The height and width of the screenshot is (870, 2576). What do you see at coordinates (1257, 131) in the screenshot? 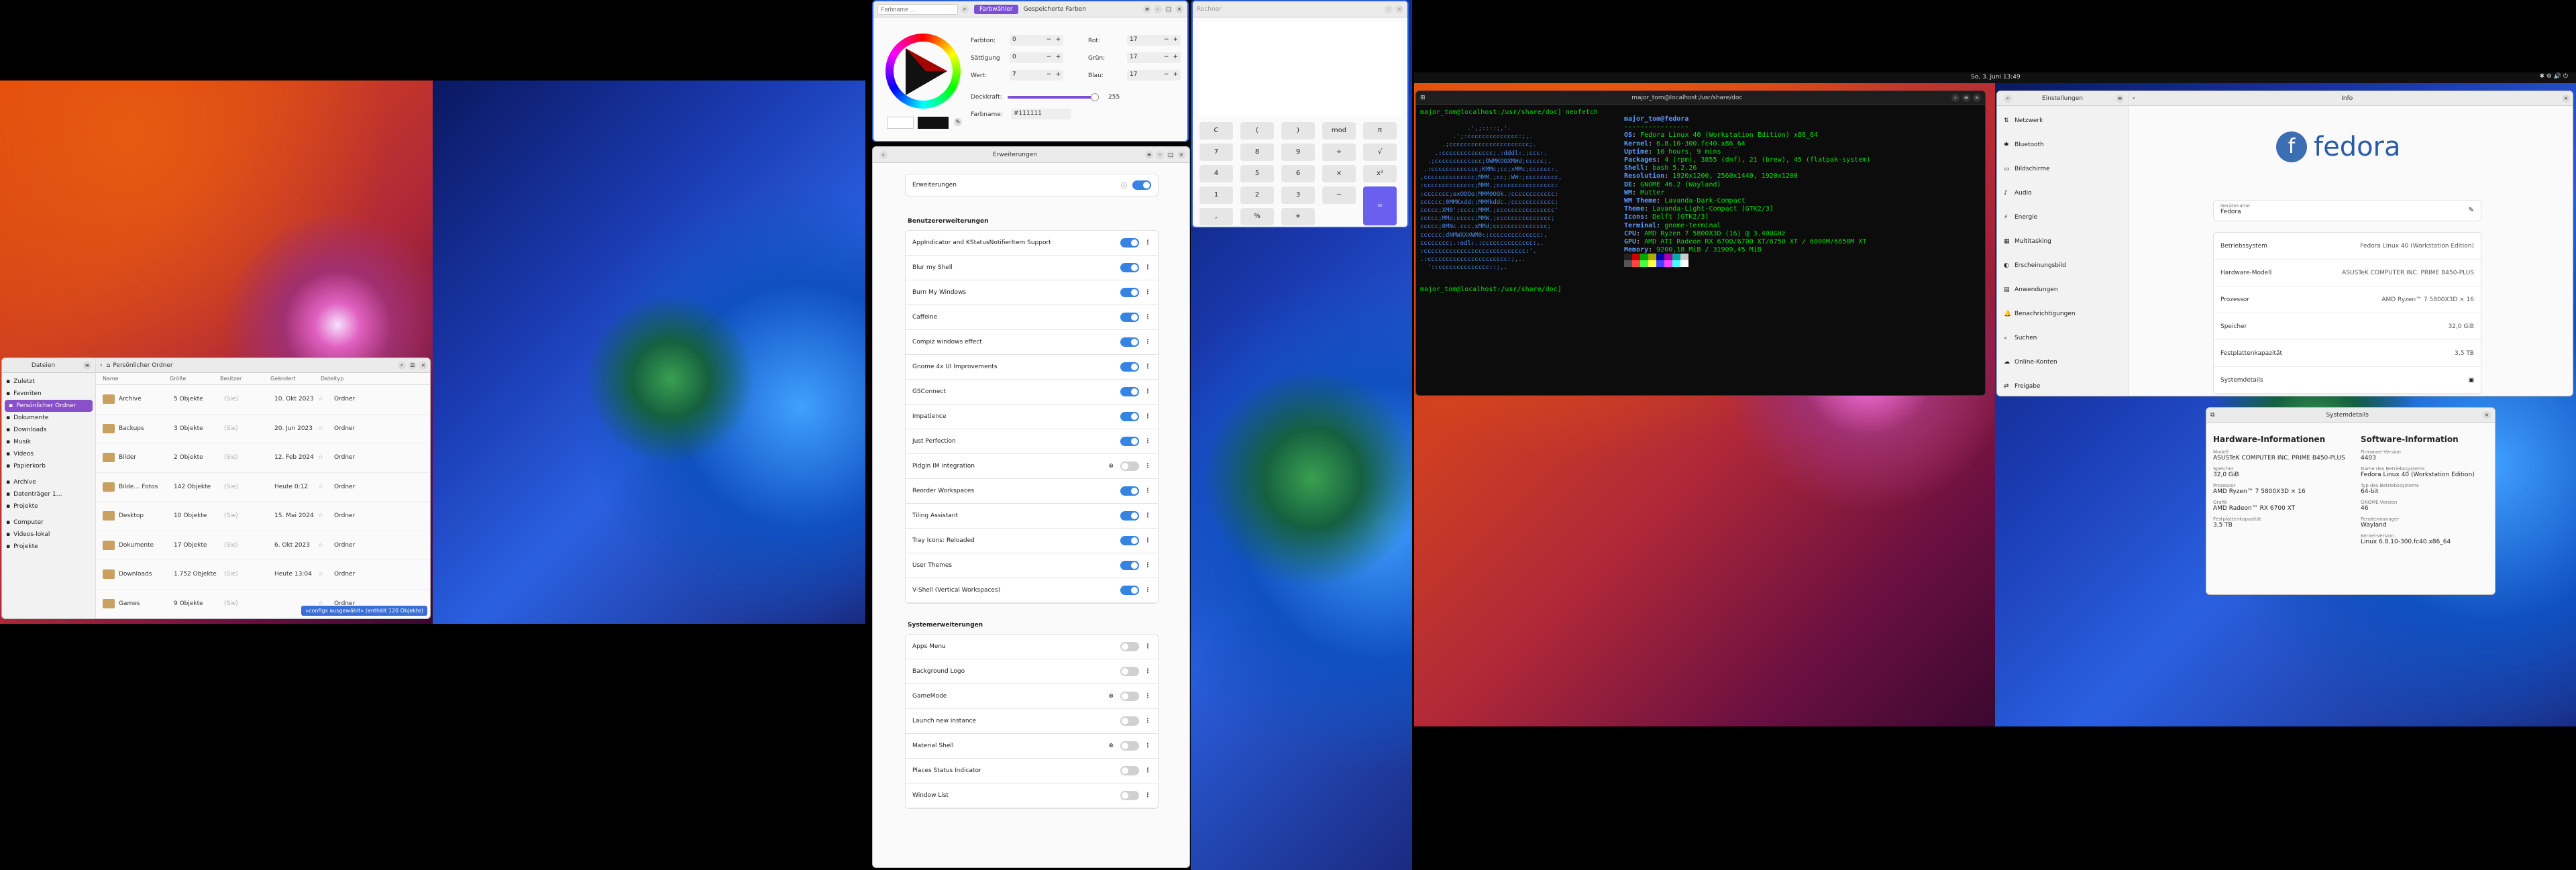
I see `calc-button: (` at bounding box center [1257, 131].